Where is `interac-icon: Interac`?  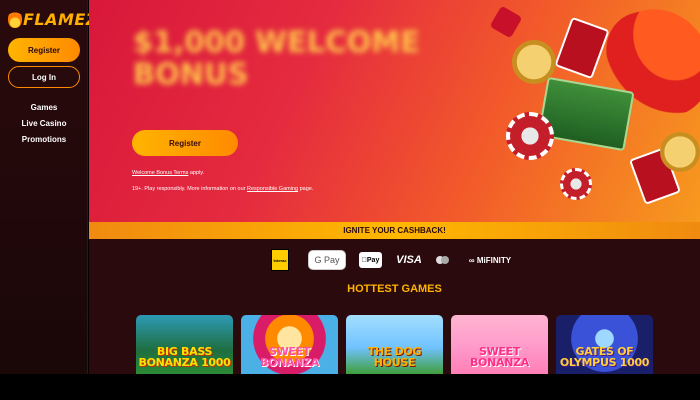 interac-icon: Interac is located at coordinates (280, 260).